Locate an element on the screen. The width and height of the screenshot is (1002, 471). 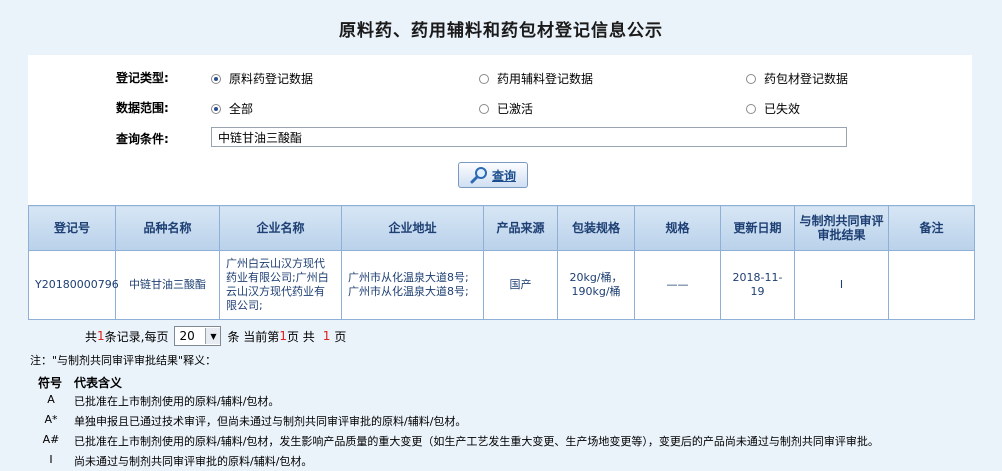
col-header: 企业名称 is located at coordinates (280, 228).